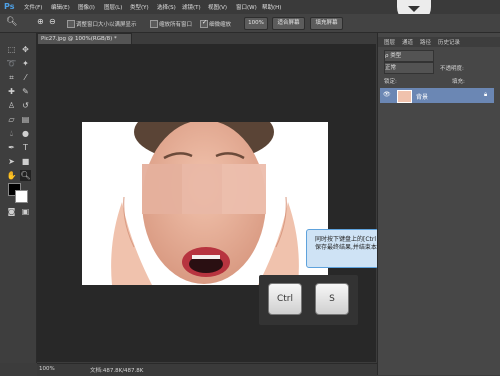 Image resolution: width=500 pixels, height=376 pixels. Describe the element at coordinates (11, 175) in the screenshot. I see `hand-tool-icon: ✋` at that location.